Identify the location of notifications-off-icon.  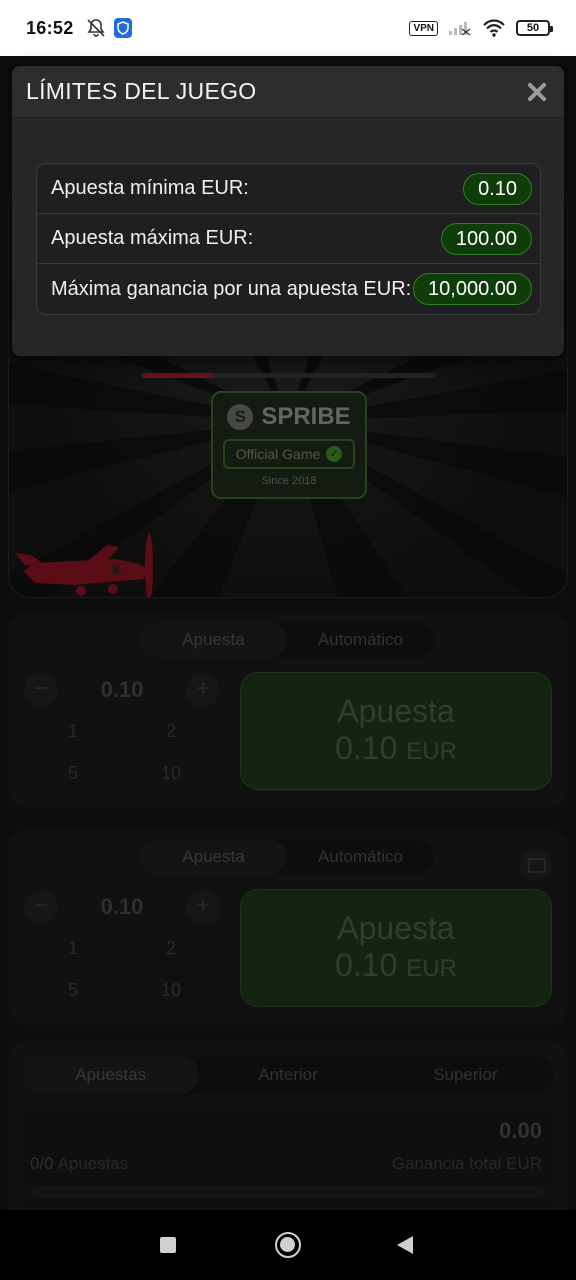
(95, 28).